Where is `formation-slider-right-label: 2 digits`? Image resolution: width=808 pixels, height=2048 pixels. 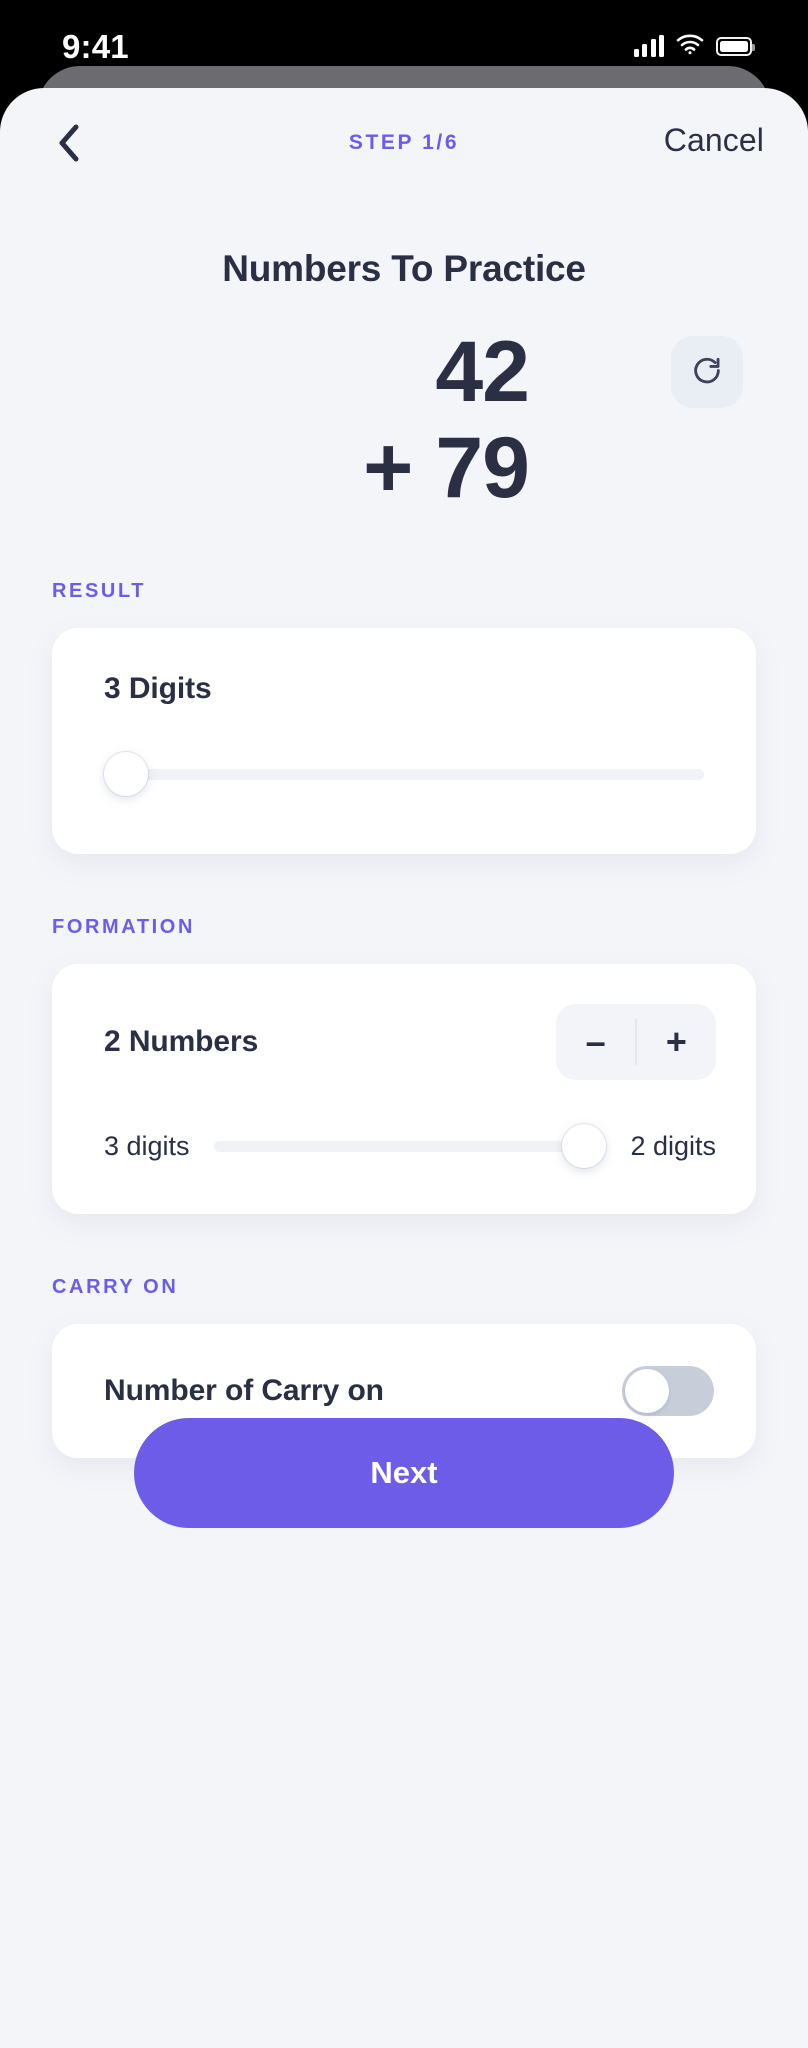
formation-slider-right-label: 2 digits is located at coordinates (673, 1145).